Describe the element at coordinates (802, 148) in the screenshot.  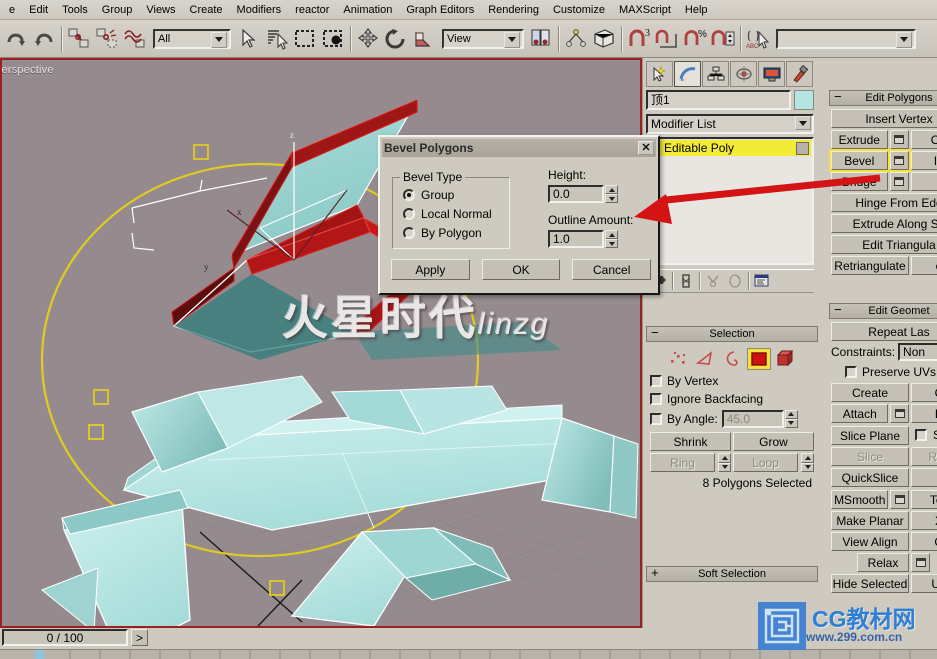
I see `modifier-toggle-box` at that location.